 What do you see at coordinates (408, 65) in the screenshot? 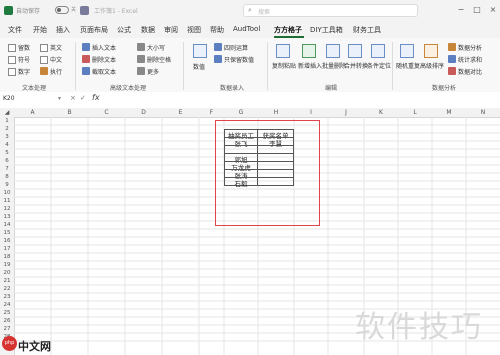
I see `random-repeat-button: 随机重复` at bounding box center [408, 65].